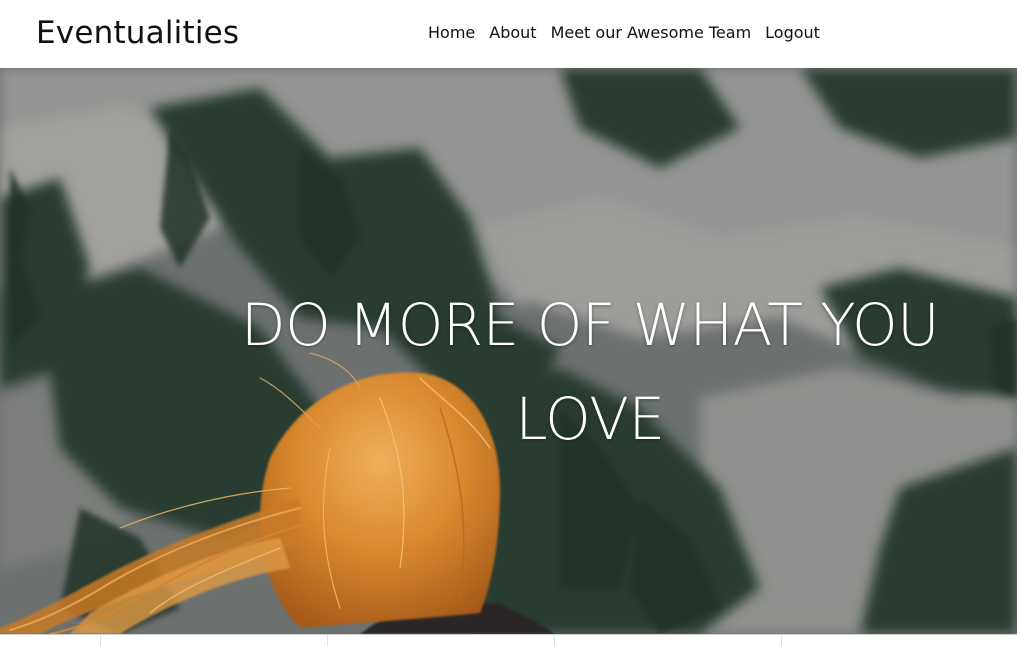  Describe the element at coordinates (512, 33) in the screenshot. I see `nav-about-link: About` at that location.